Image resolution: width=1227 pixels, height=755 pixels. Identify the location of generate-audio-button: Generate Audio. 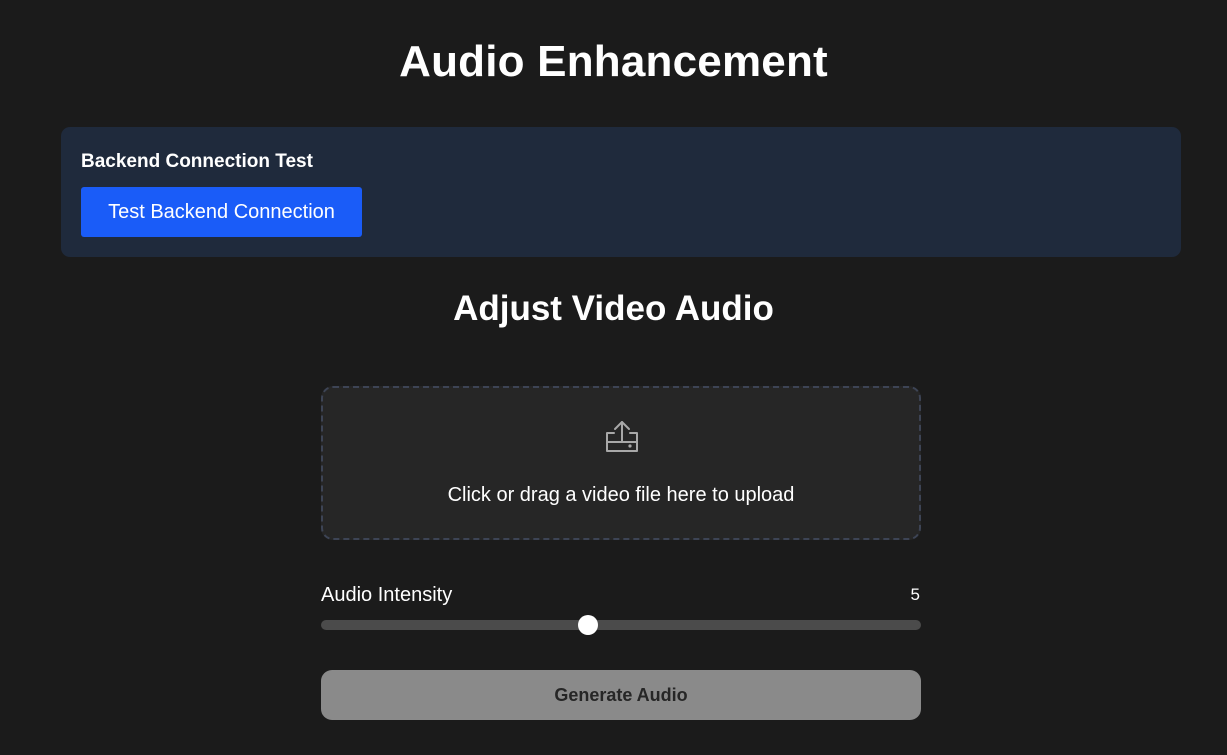
(621, 695).